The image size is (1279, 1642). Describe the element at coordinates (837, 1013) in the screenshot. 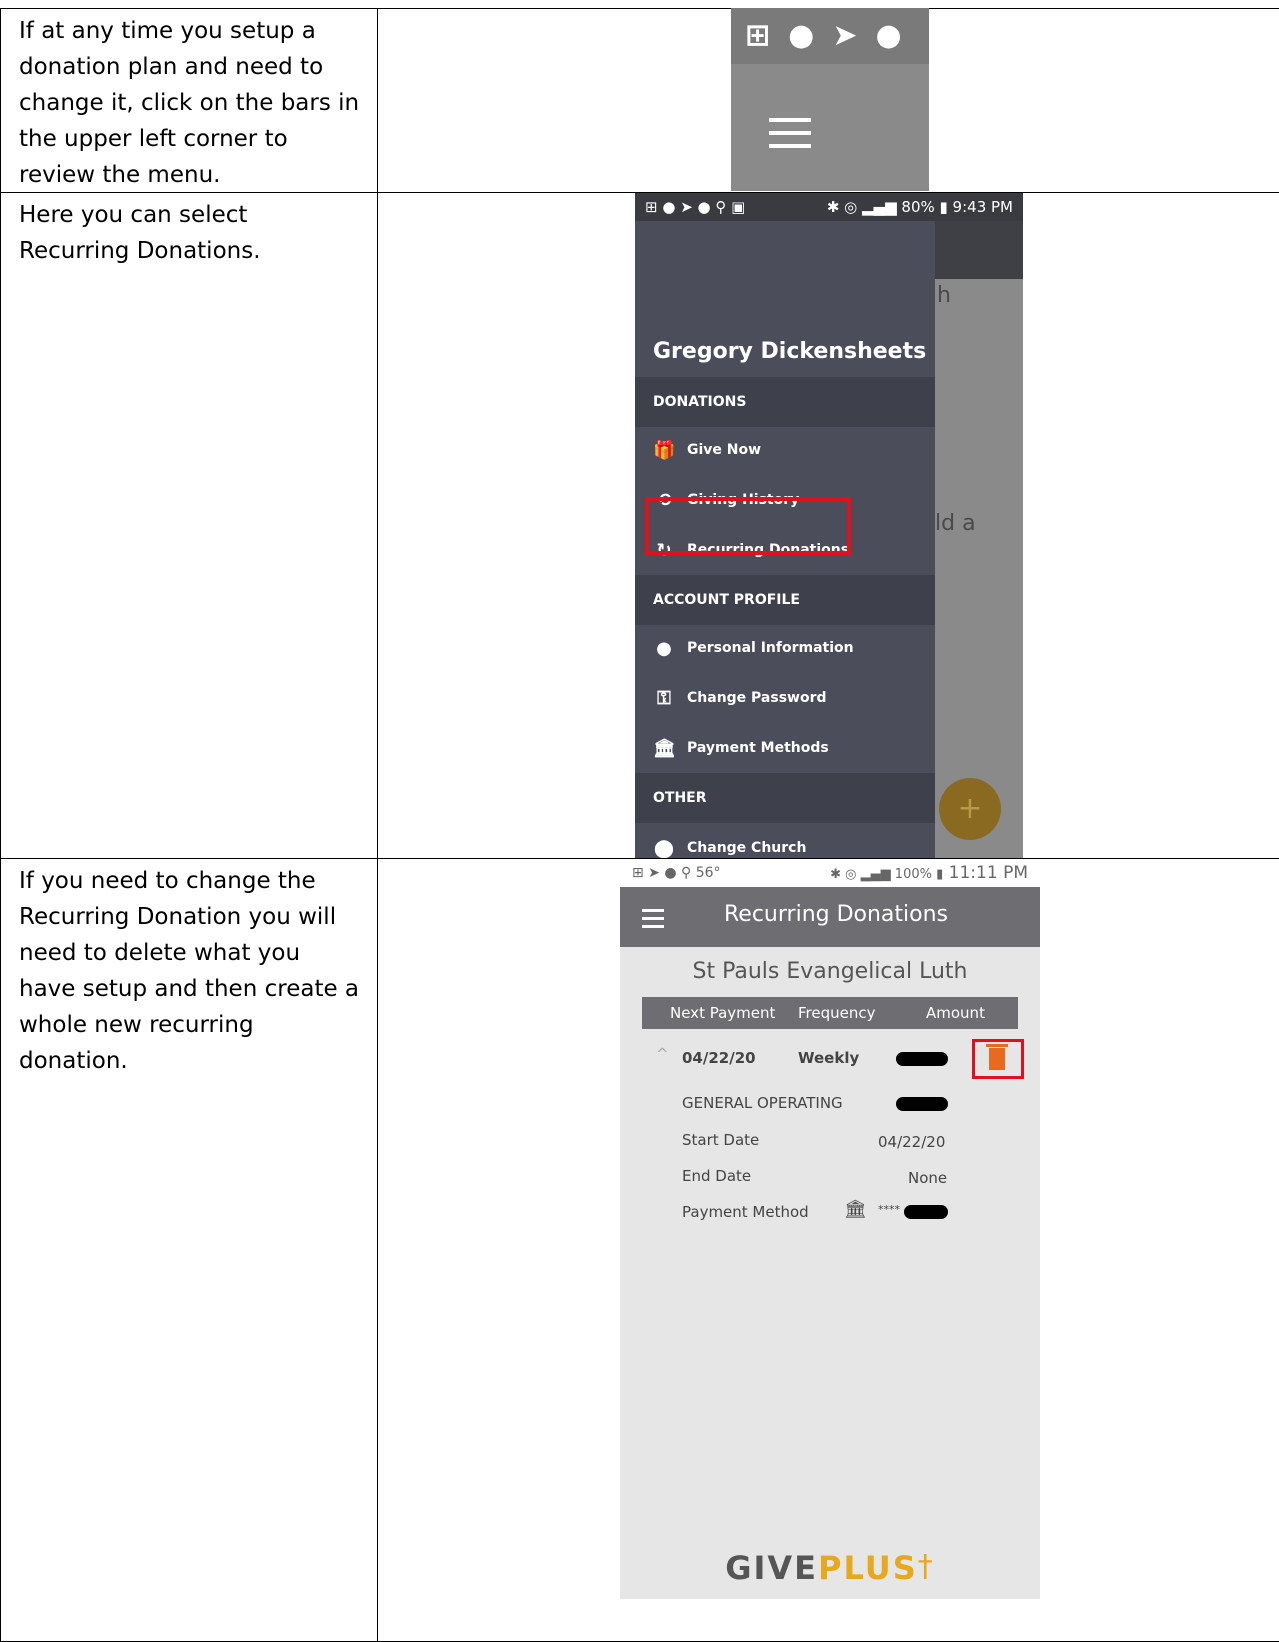

I see `column-frequency: Frequency` at that location.